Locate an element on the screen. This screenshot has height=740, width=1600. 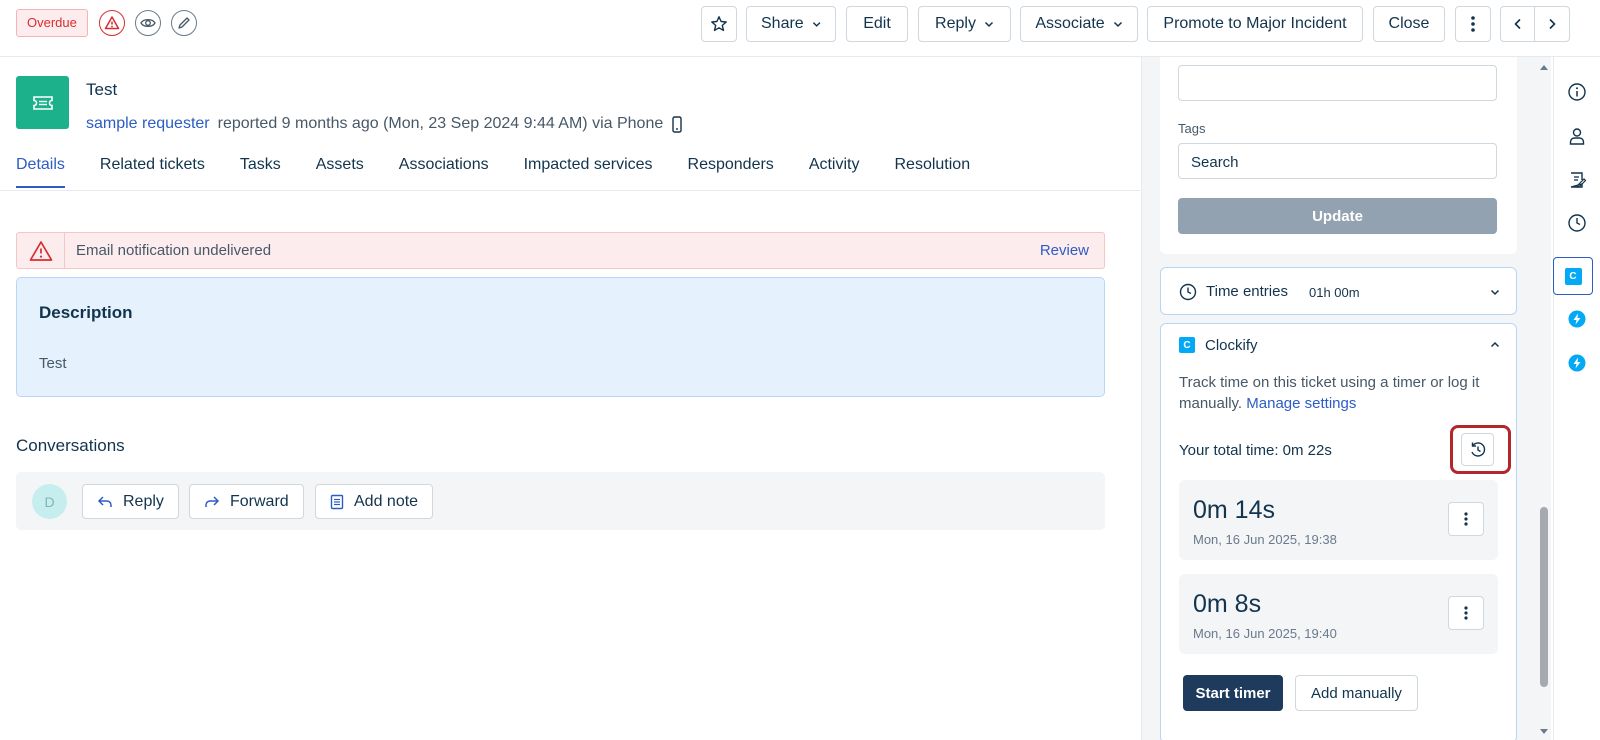
history-icon is located at coordinates (1477, 449).